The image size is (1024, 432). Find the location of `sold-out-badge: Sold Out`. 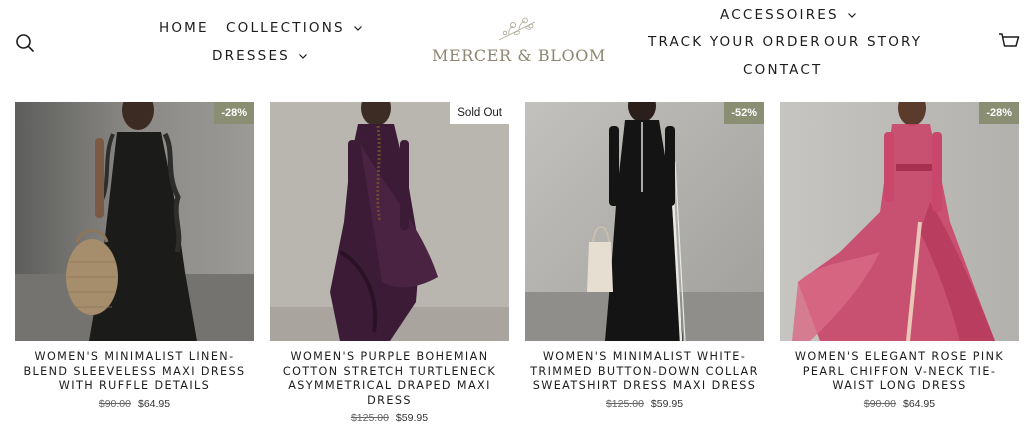

sold-out-badge: Sold Out is located at coordinates (479, 113).